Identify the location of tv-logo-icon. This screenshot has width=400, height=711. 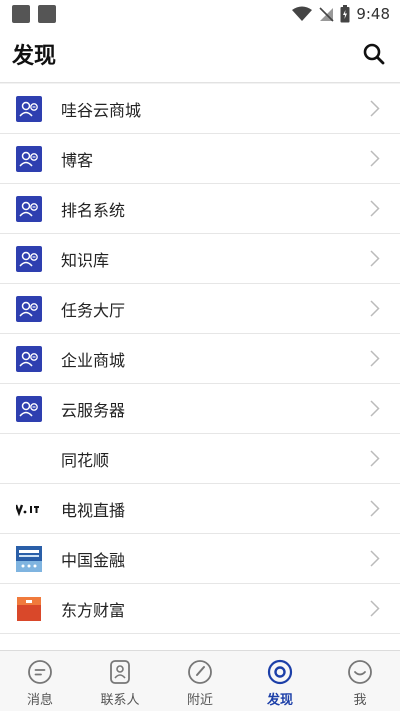
(27, 510).